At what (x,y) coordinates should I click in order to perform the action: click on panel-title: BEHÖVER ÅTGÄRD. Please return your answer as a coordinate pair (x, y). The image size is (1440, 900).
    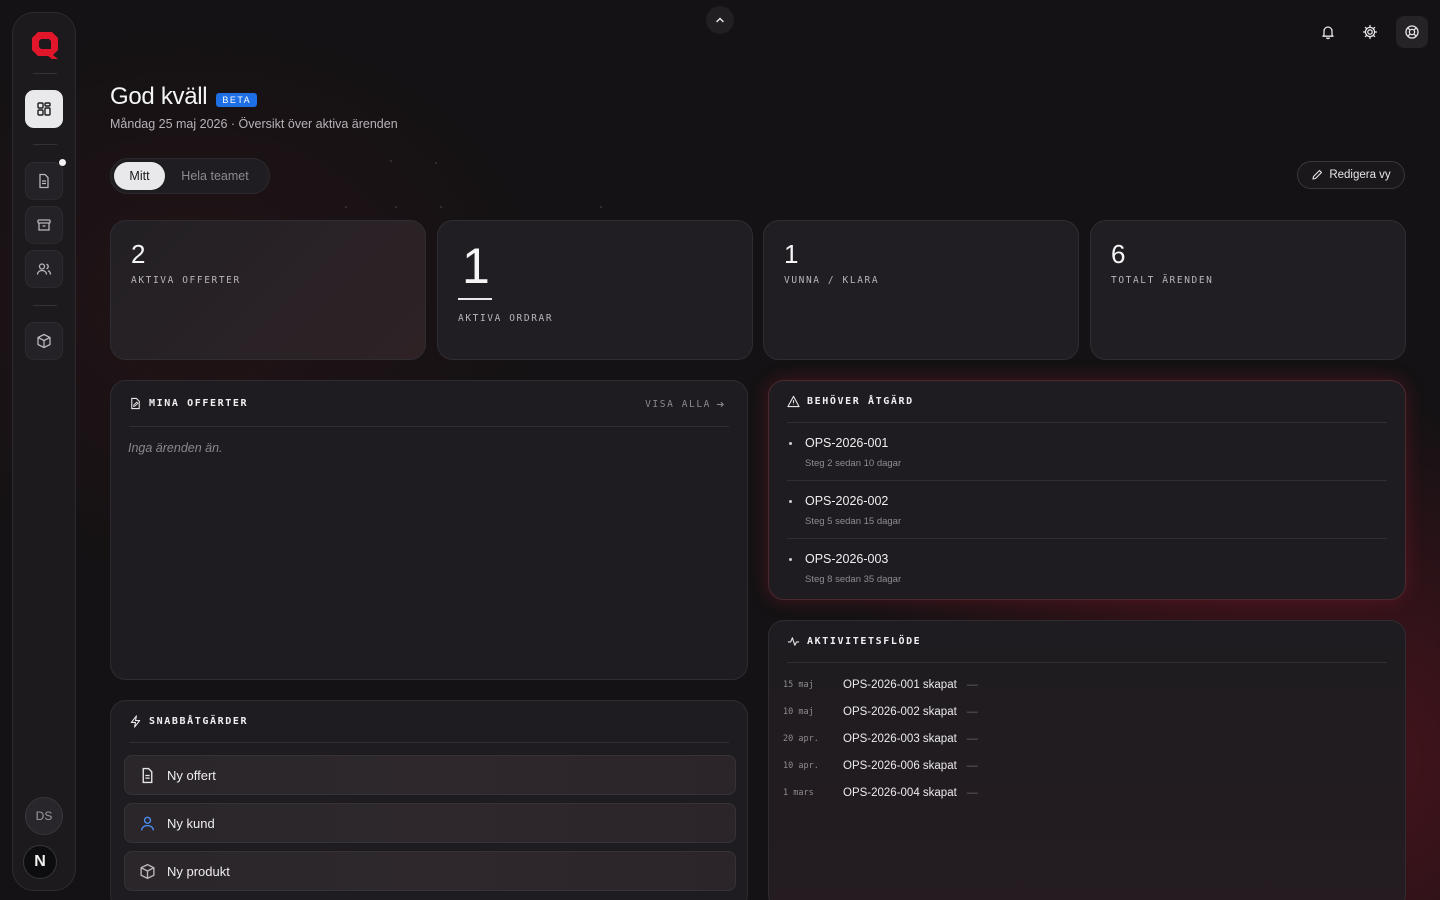
    Looking at the image, I should click on (860, 401).